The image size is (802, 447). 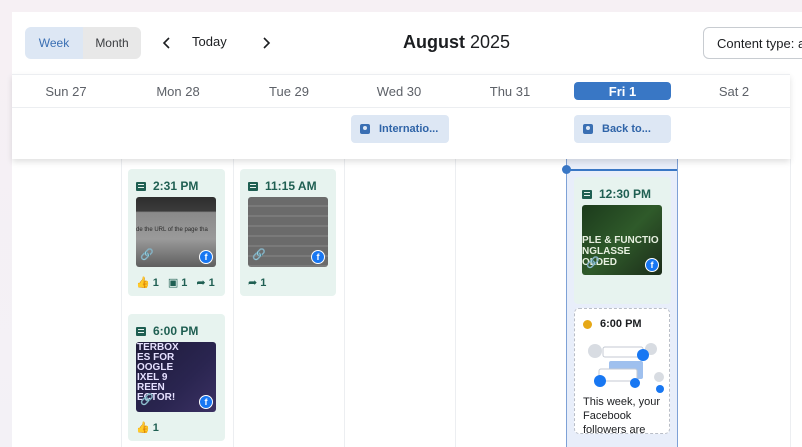 What do you see at coordinates (112, 43) in the screenshot?
I see `month-view-button: Month` at bounding box center [112, 43].